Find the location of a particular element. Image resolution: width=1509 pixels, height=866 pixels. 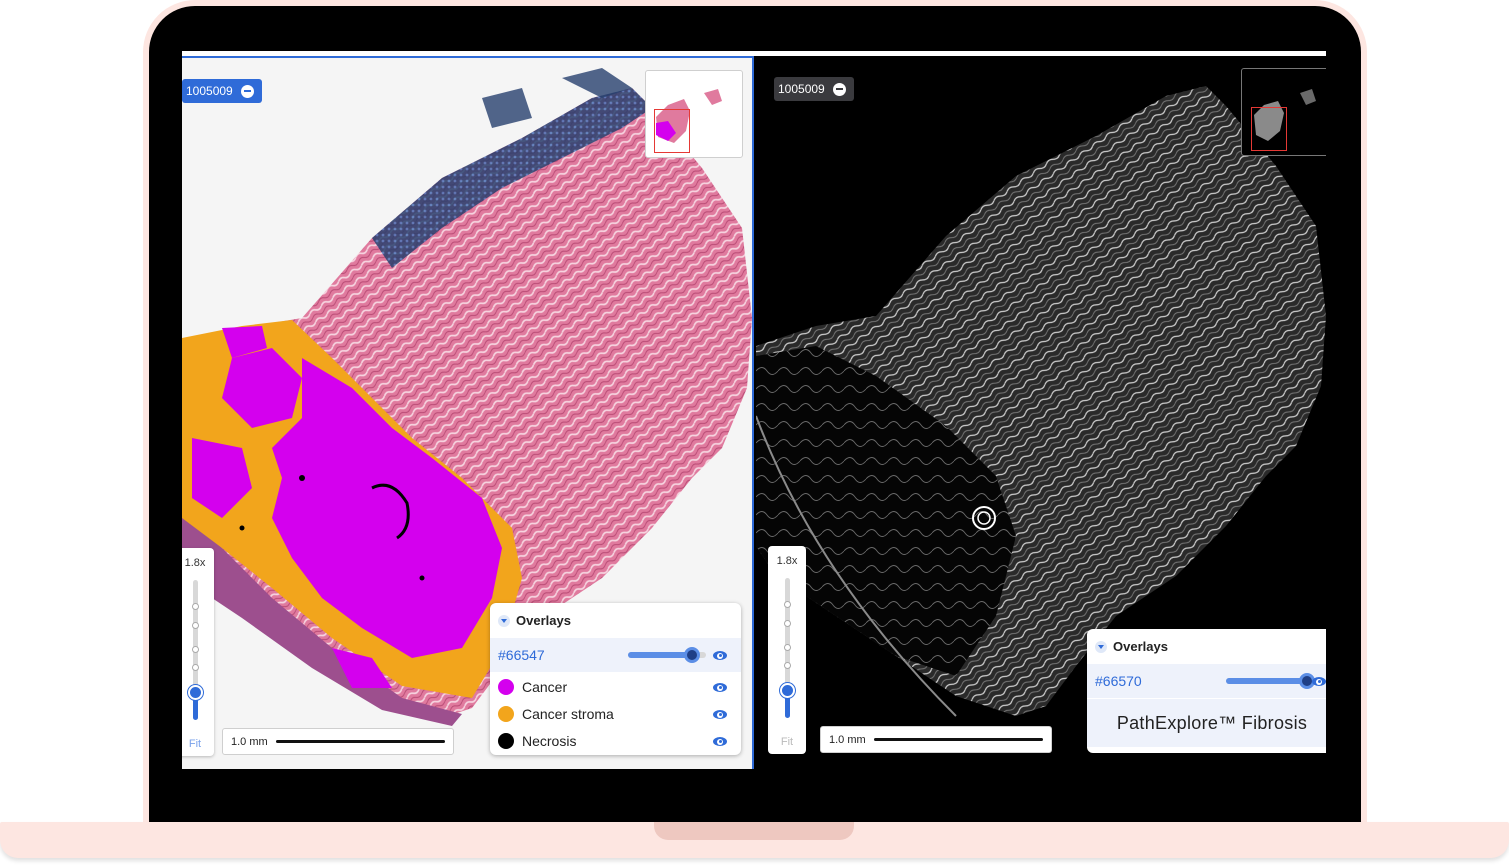

overlay-product-row: PathExplore™ Fibrosis is located at coordinates (1206, 723).